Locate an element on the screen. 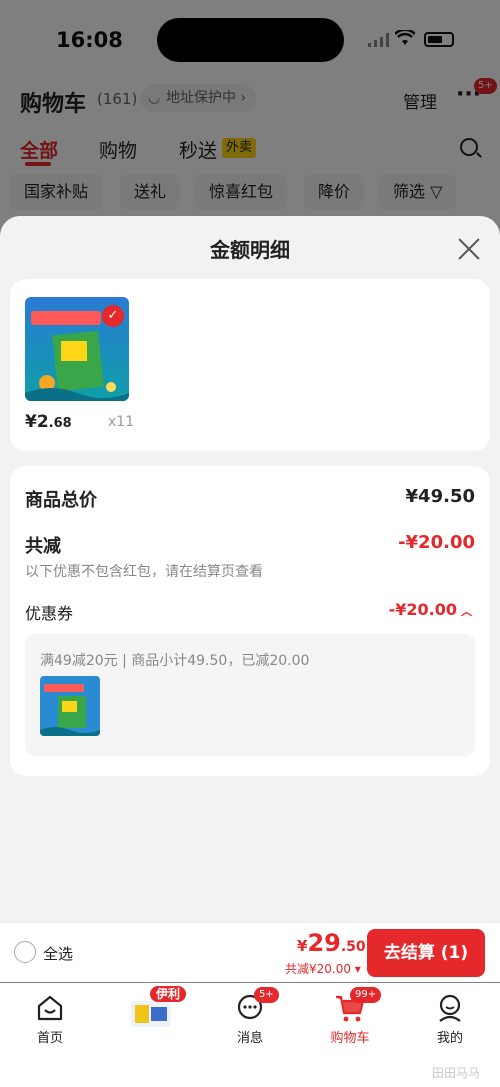  coupon-toggle: -¥20.00 ︿ is located at coordinates (430, 609).